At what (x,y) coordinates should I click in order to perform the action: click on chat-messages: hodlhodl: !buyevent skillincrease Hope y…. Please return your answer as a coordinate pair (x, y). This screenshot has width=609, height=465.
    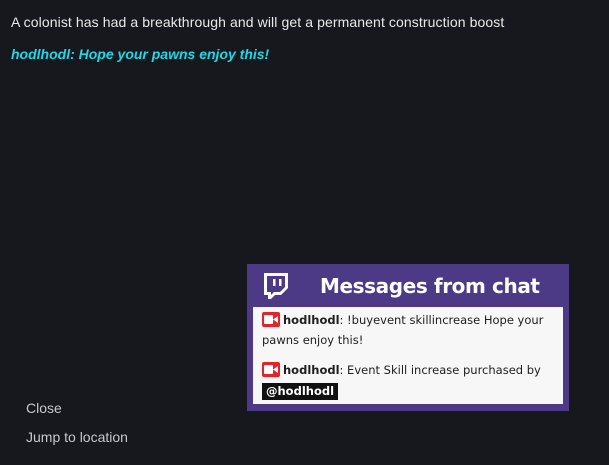
    Looking at the image, I should click on (408, 355).